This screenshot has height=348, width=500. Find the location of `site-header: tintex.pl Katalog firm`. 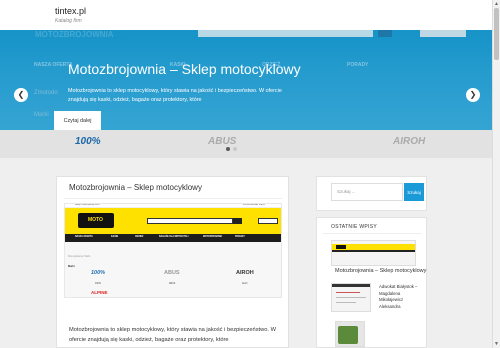

site-header: tintex.pl Katalog firm is located at coordinates (246, 15).